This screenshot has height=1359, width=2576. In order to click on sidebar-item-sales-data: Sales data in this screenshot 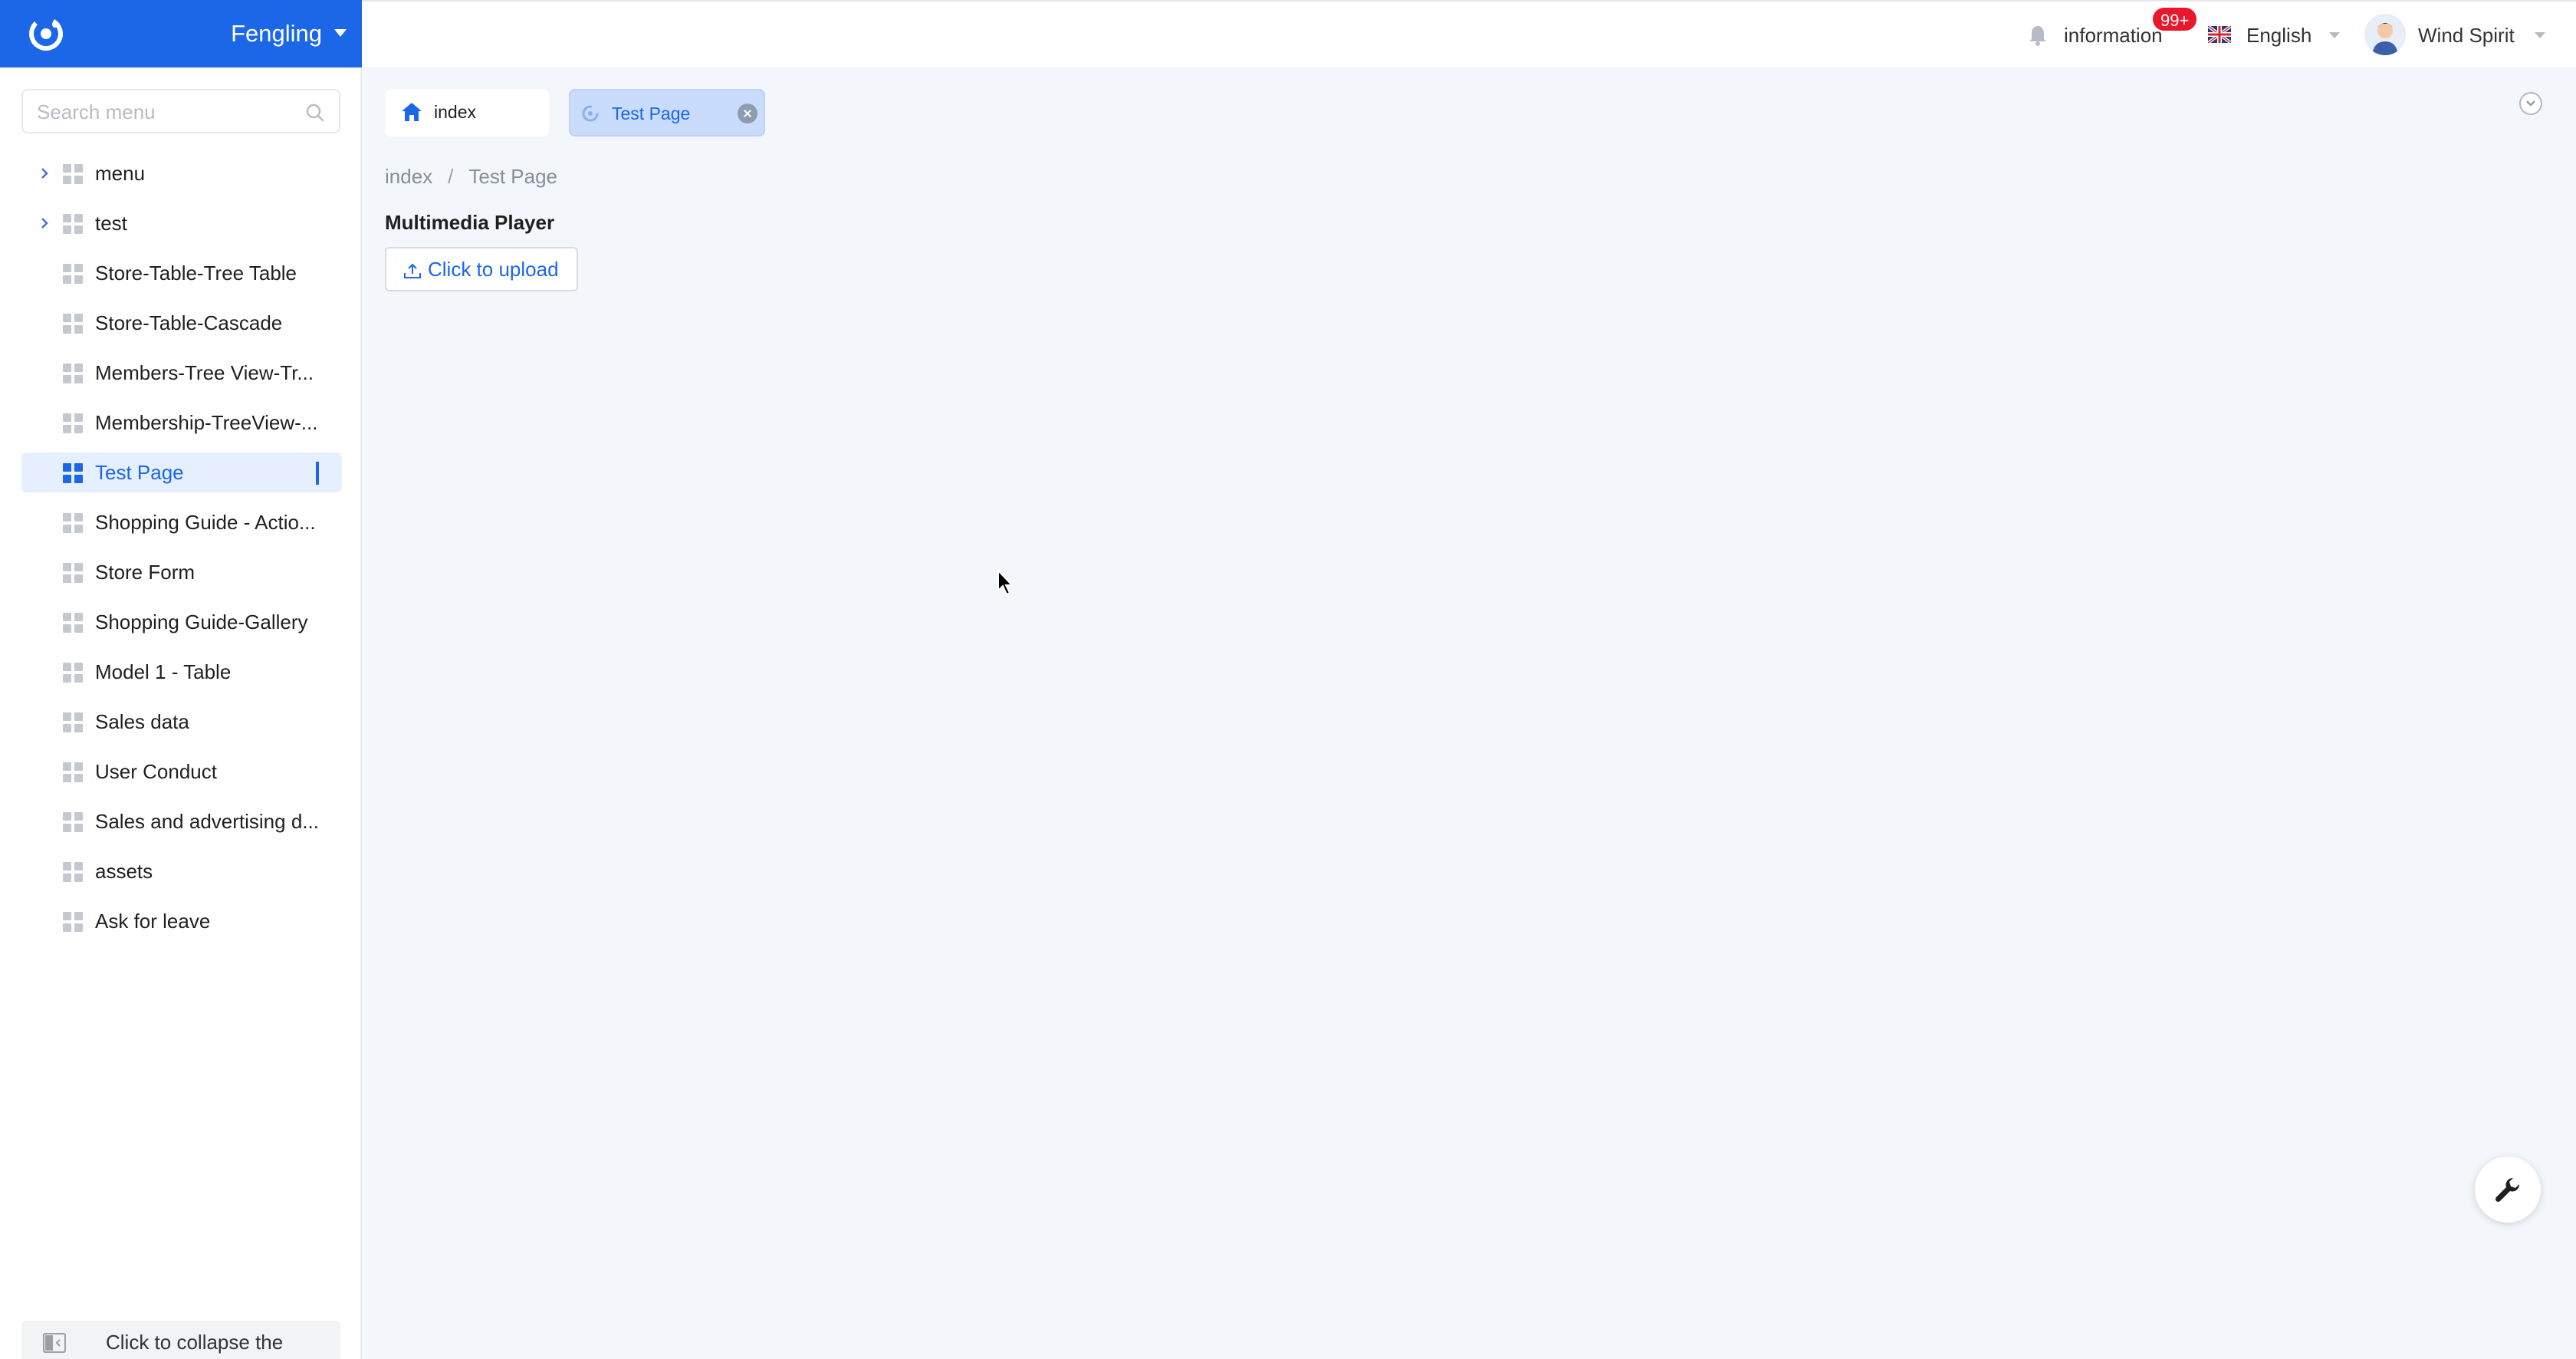, I will do `click(182, 722)`.